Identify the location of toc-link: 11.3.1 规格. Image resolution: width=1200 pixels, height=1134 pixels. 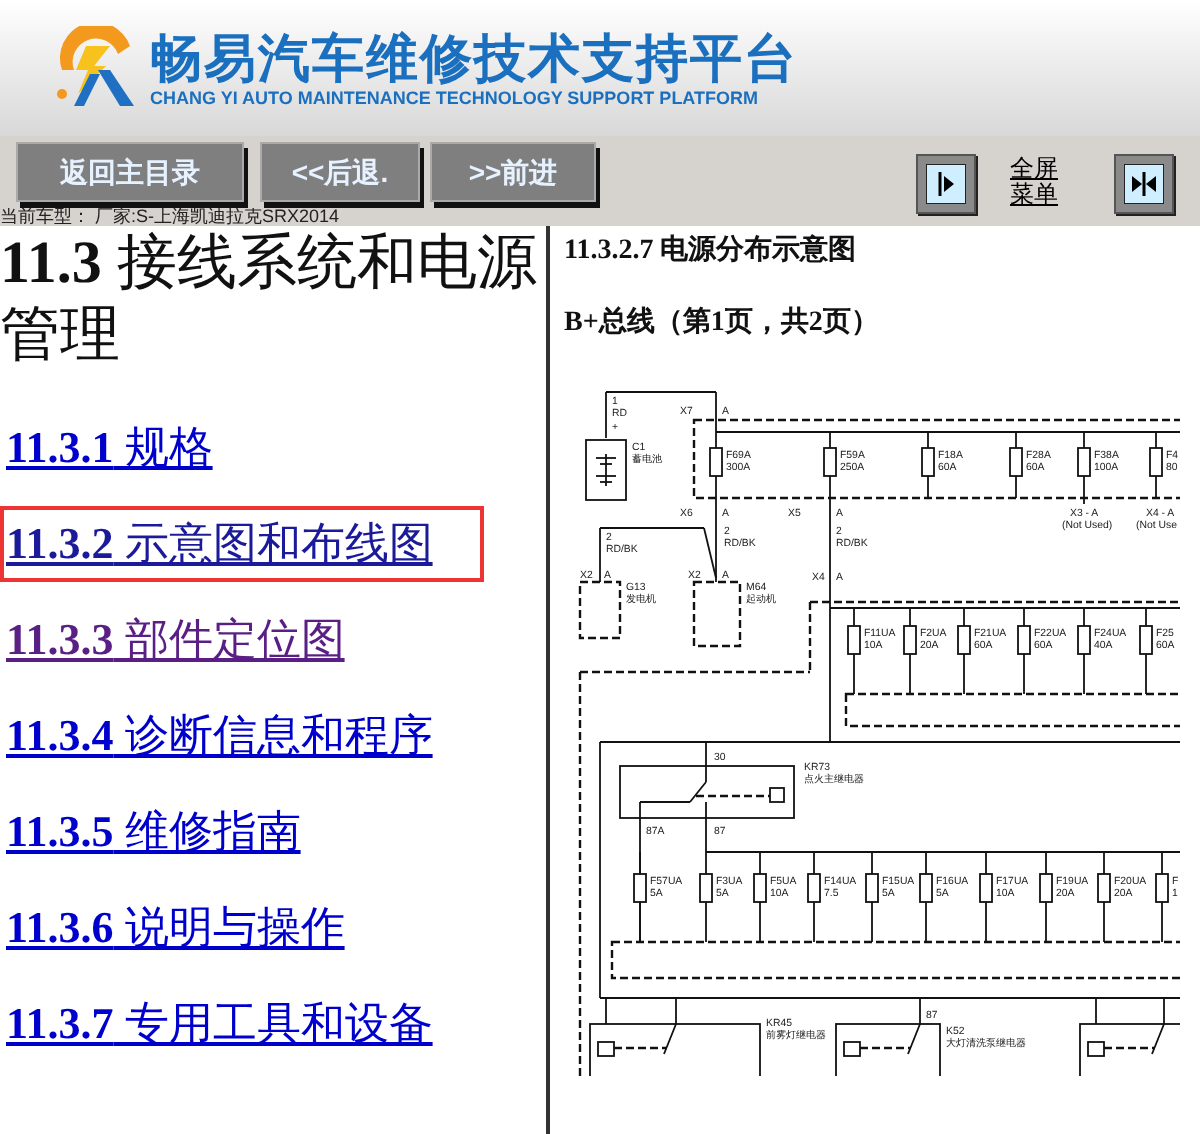
(109, 448).